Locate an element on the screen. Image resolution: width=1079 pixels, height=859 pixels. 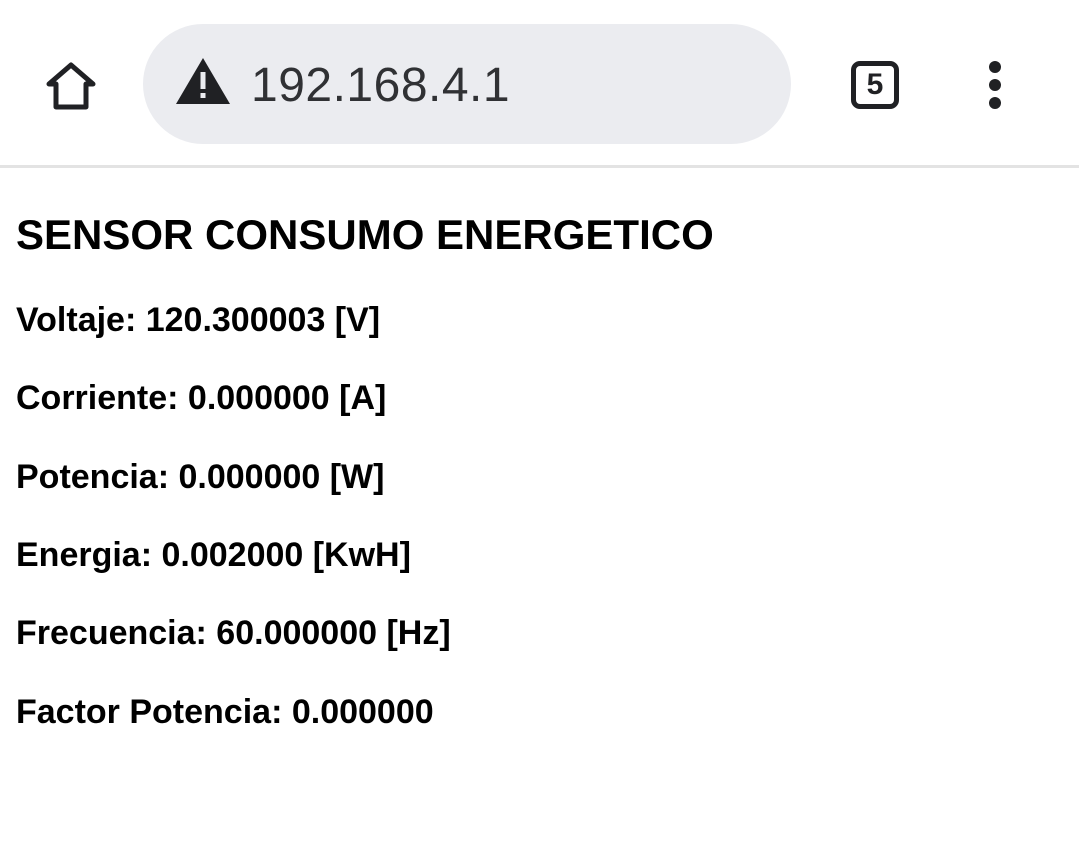
tab-count-badge: 5 is located at coordinates (875, 85).